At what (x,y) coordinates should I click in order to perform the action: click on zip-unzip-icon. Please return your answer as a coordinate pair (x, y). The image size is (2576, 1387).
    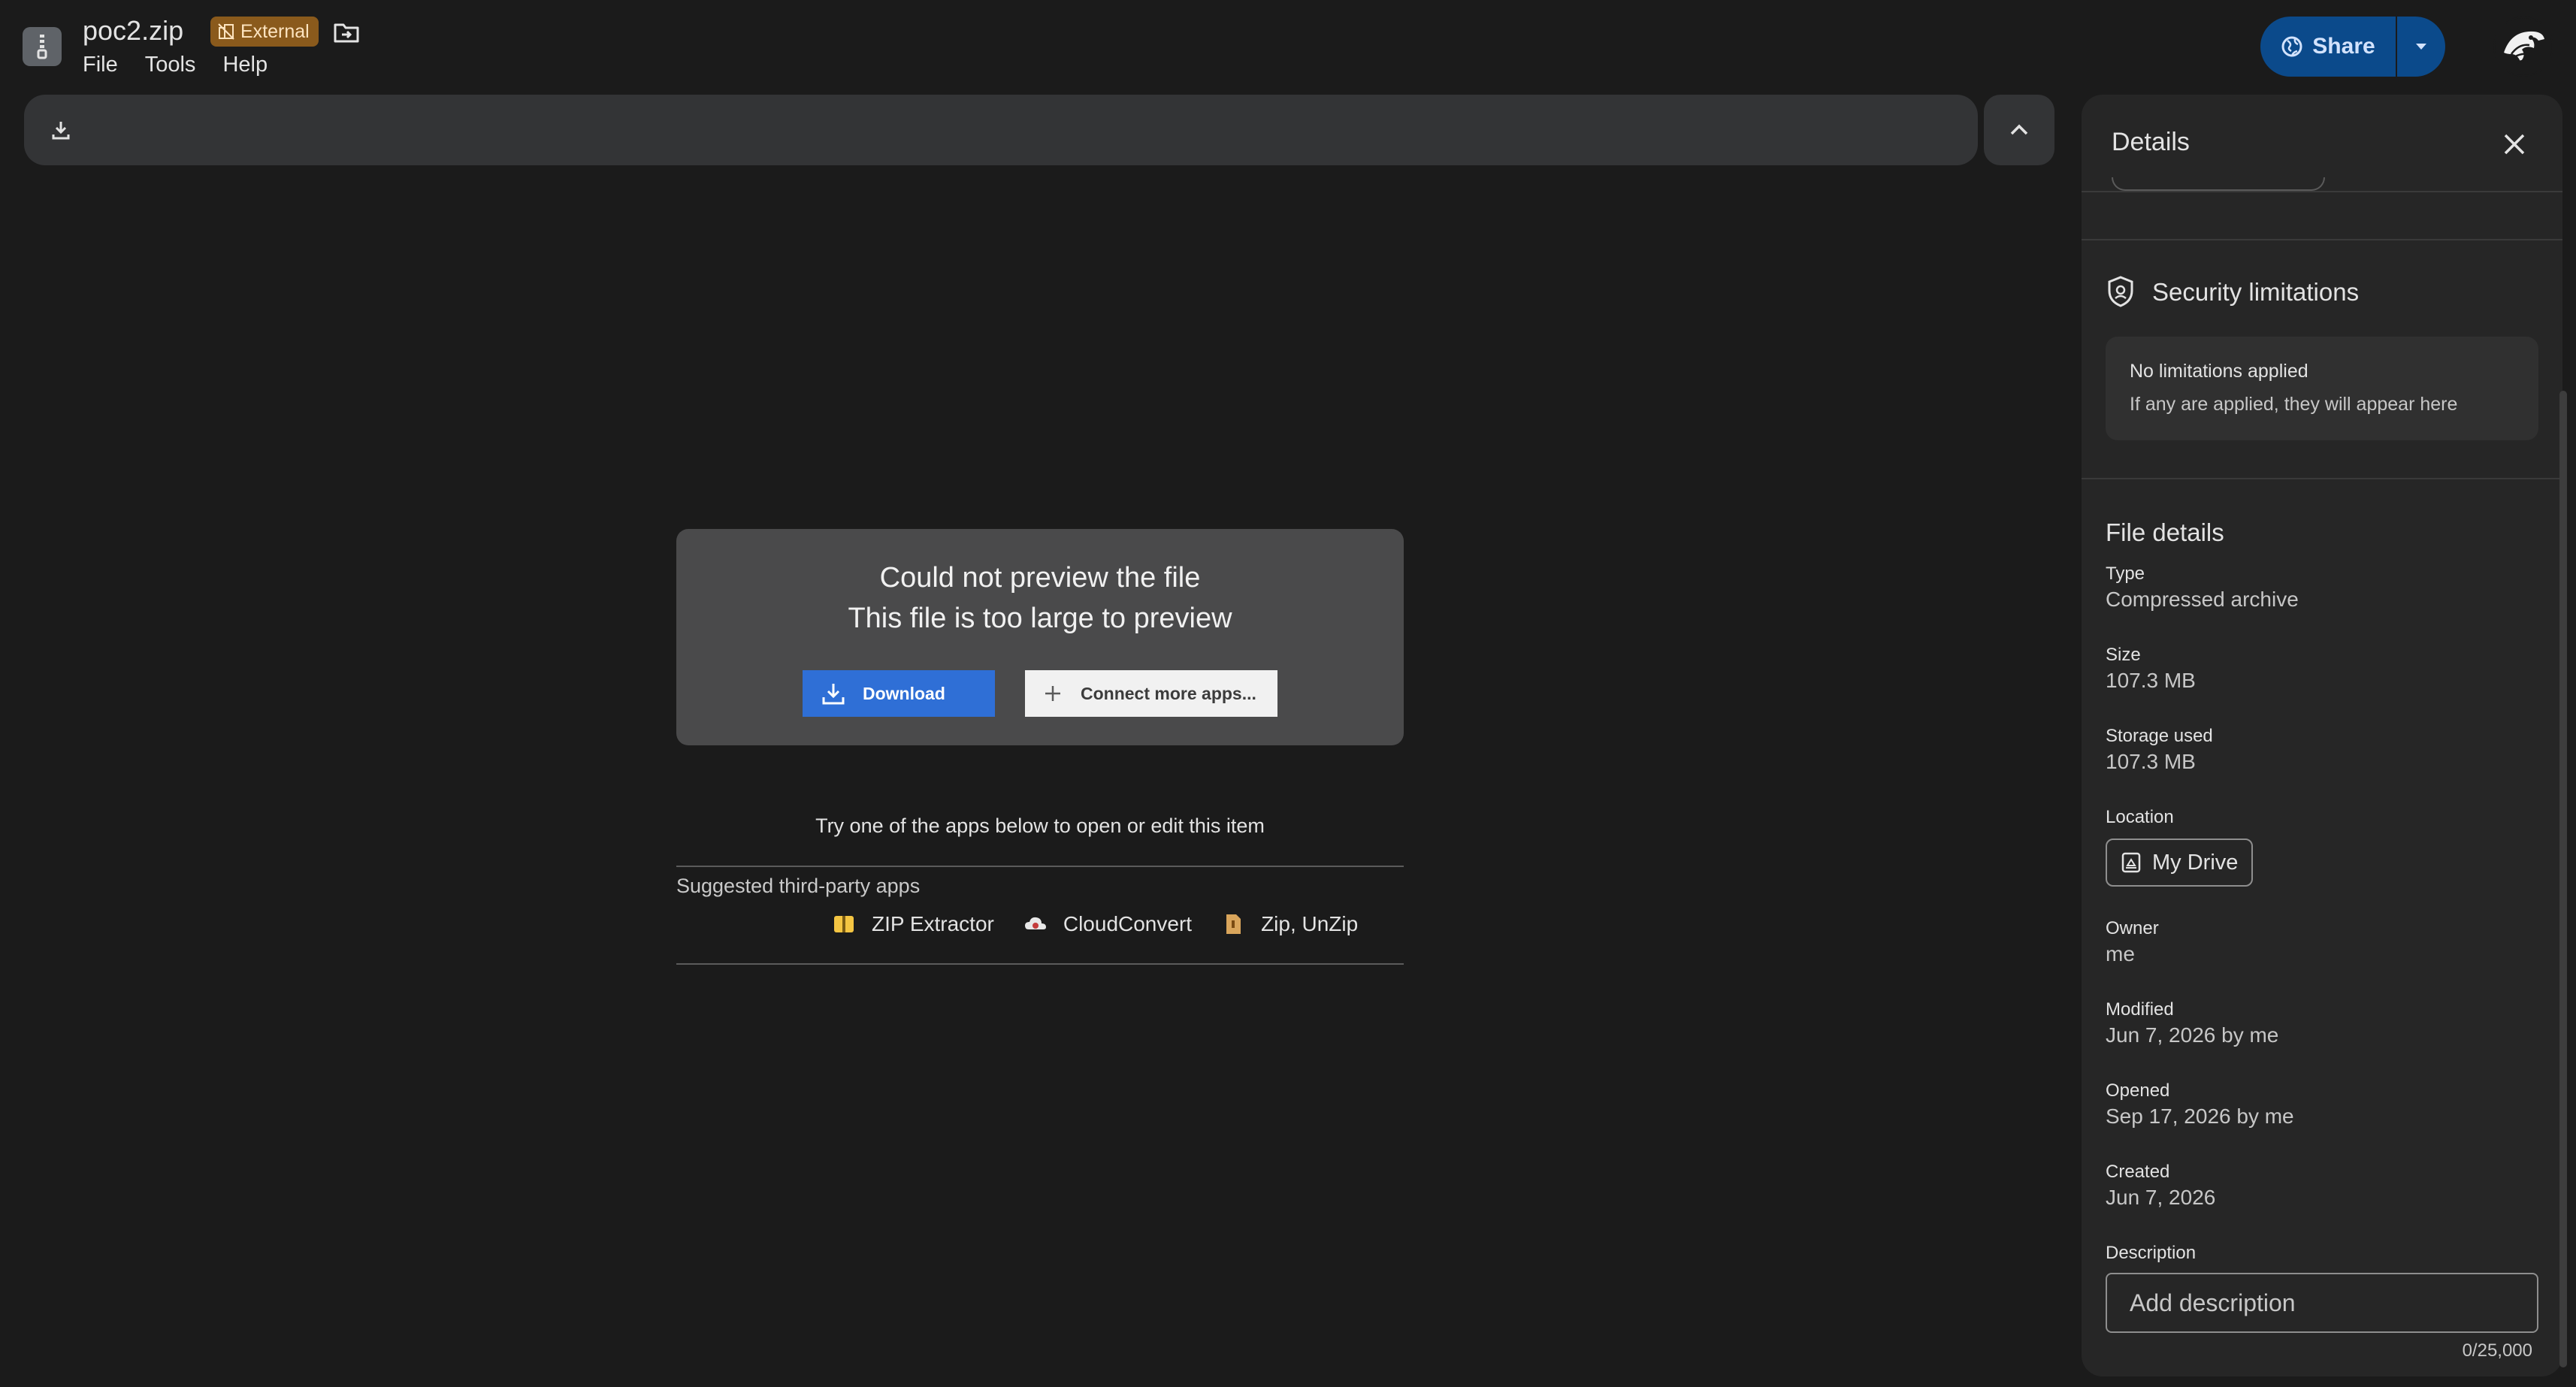
    Looking at the image, I should click on (1233, 924).